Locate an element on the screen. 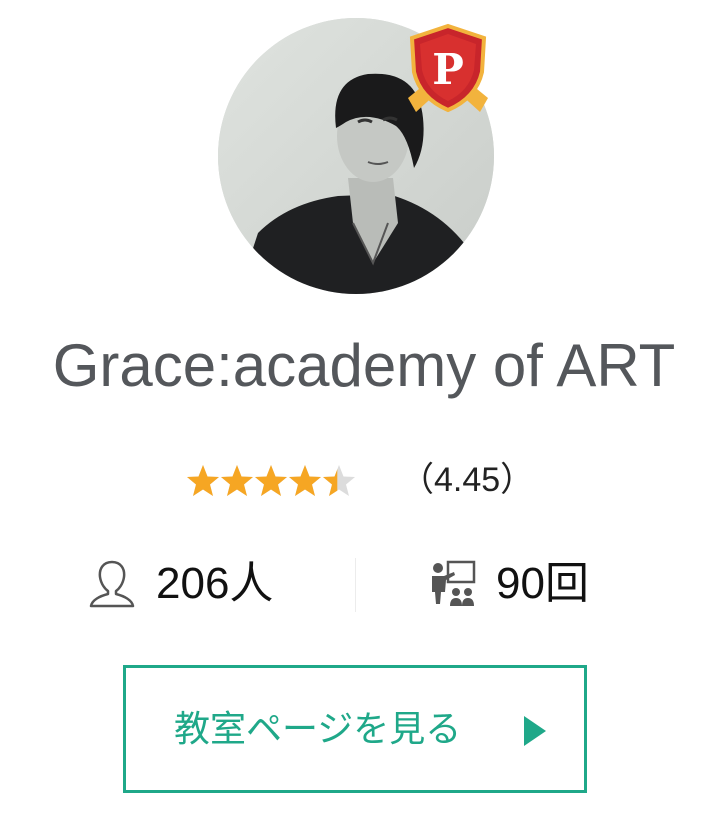  lessons-stat: 90回 is located at coordinates (508, 584).